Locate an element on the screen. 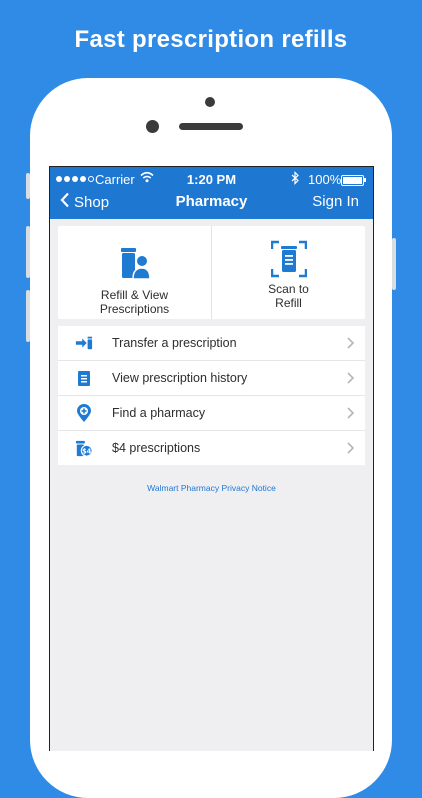 Image resolution: width=422 pixels, height=798 pixels. power-button is located at coordinates (394, 264).